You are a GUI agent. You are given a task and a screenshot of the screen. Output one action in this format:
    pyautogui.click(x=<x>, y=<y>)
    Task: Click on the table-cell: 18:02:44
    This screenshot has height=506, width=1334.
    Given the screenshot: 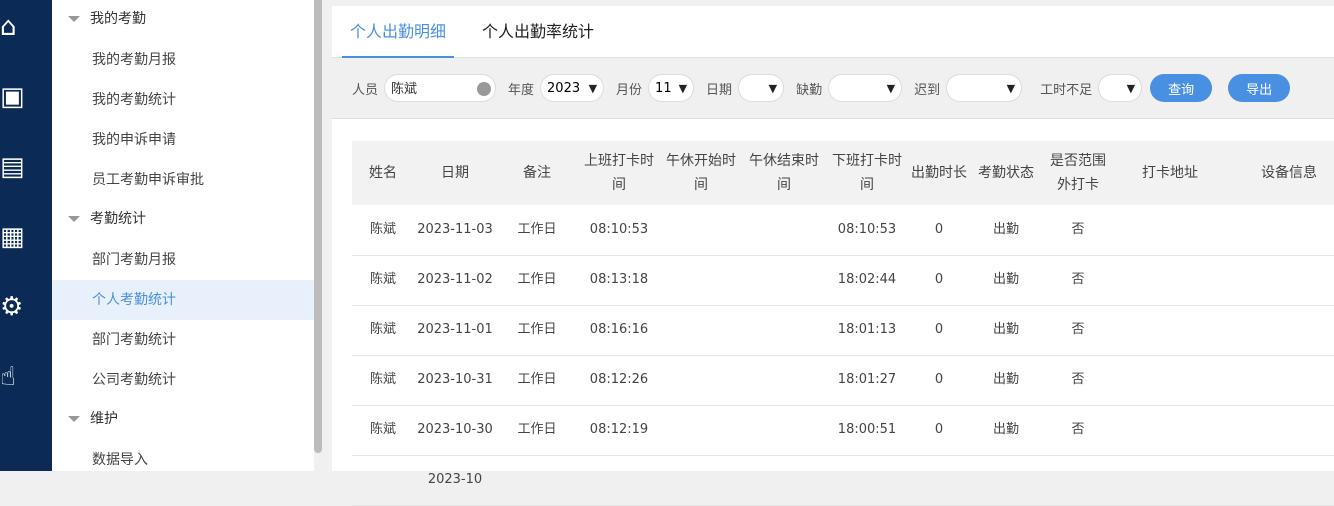 What is the action you would take?
    pyautogui.click(x=867, y=280)
    